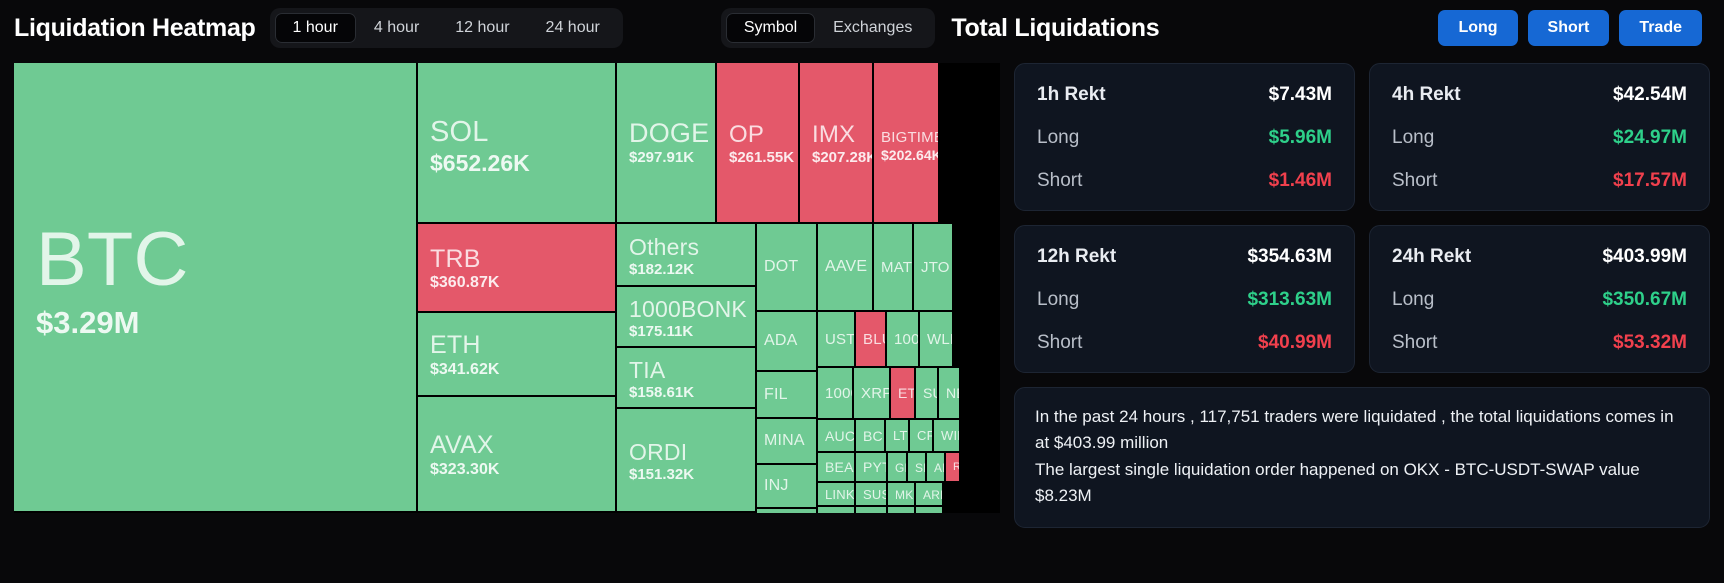  Describe the element at coordinates (787, 342) in the screenshot. I see `treemap-tile-ada: ADA` at that location.